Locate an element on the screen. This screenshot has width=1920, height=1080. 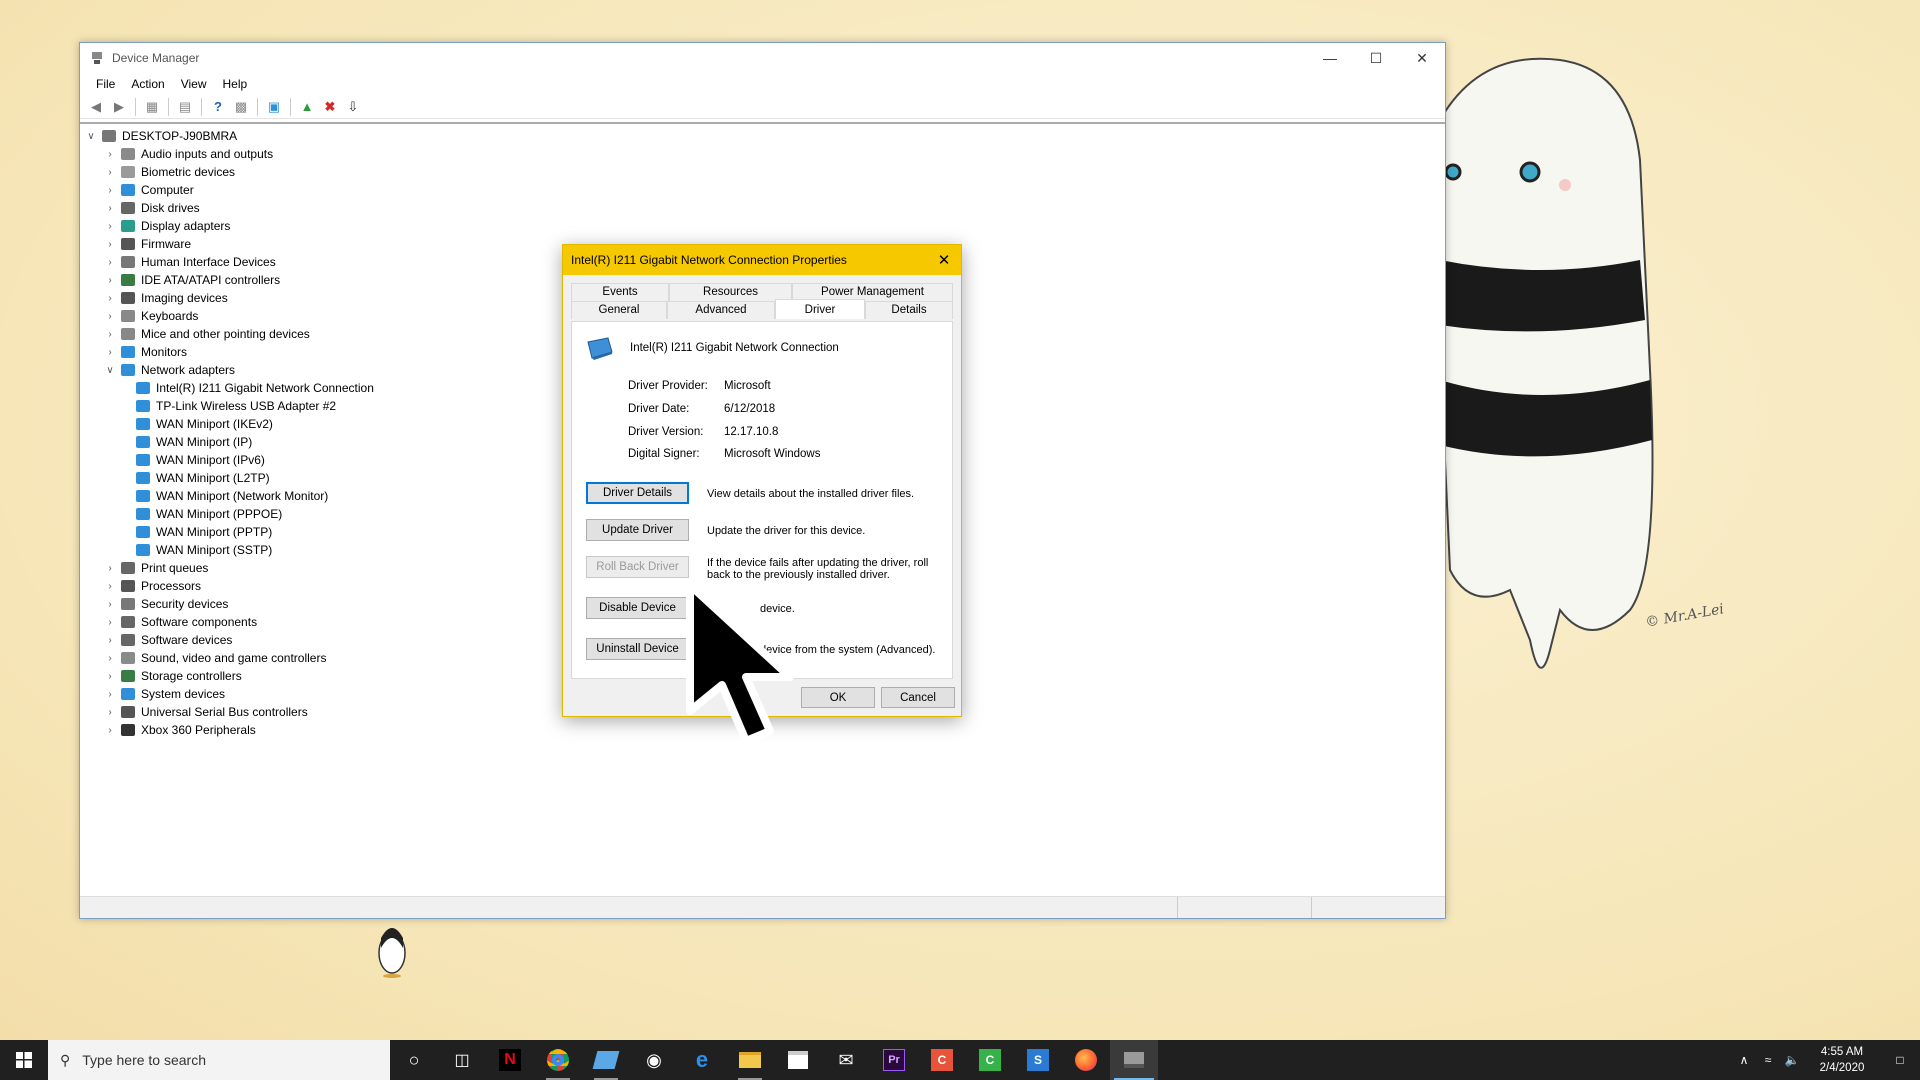
tree-category: › Disk drives is located at coordinates (762, 208).